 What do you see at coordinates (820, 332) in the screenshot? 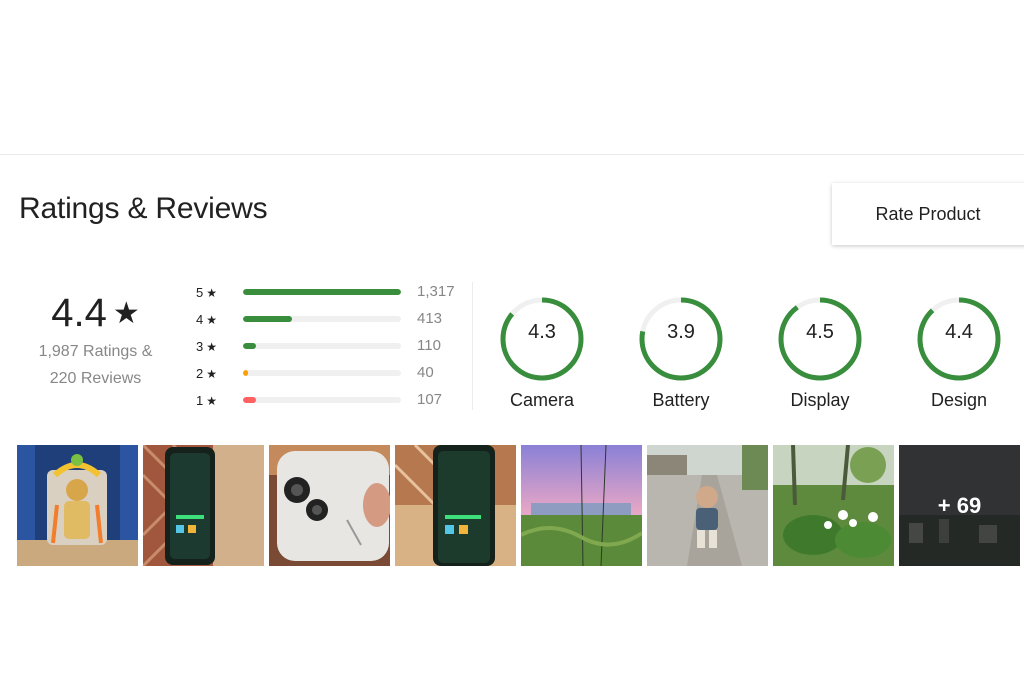
I see `aspect-value: 4.5` at bounding box center [820, 332].